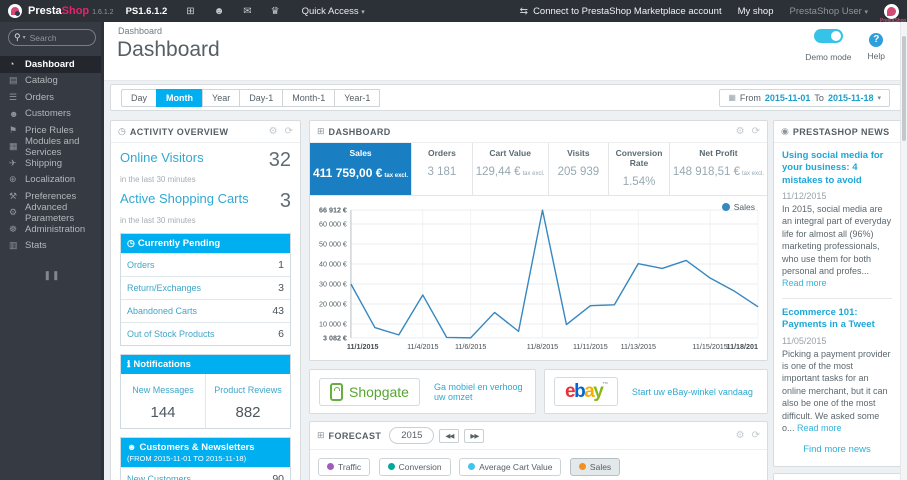  Describe the element at coordinates (15, 11) in the screenshot. I see `prestashop-logo-icon` at that location.